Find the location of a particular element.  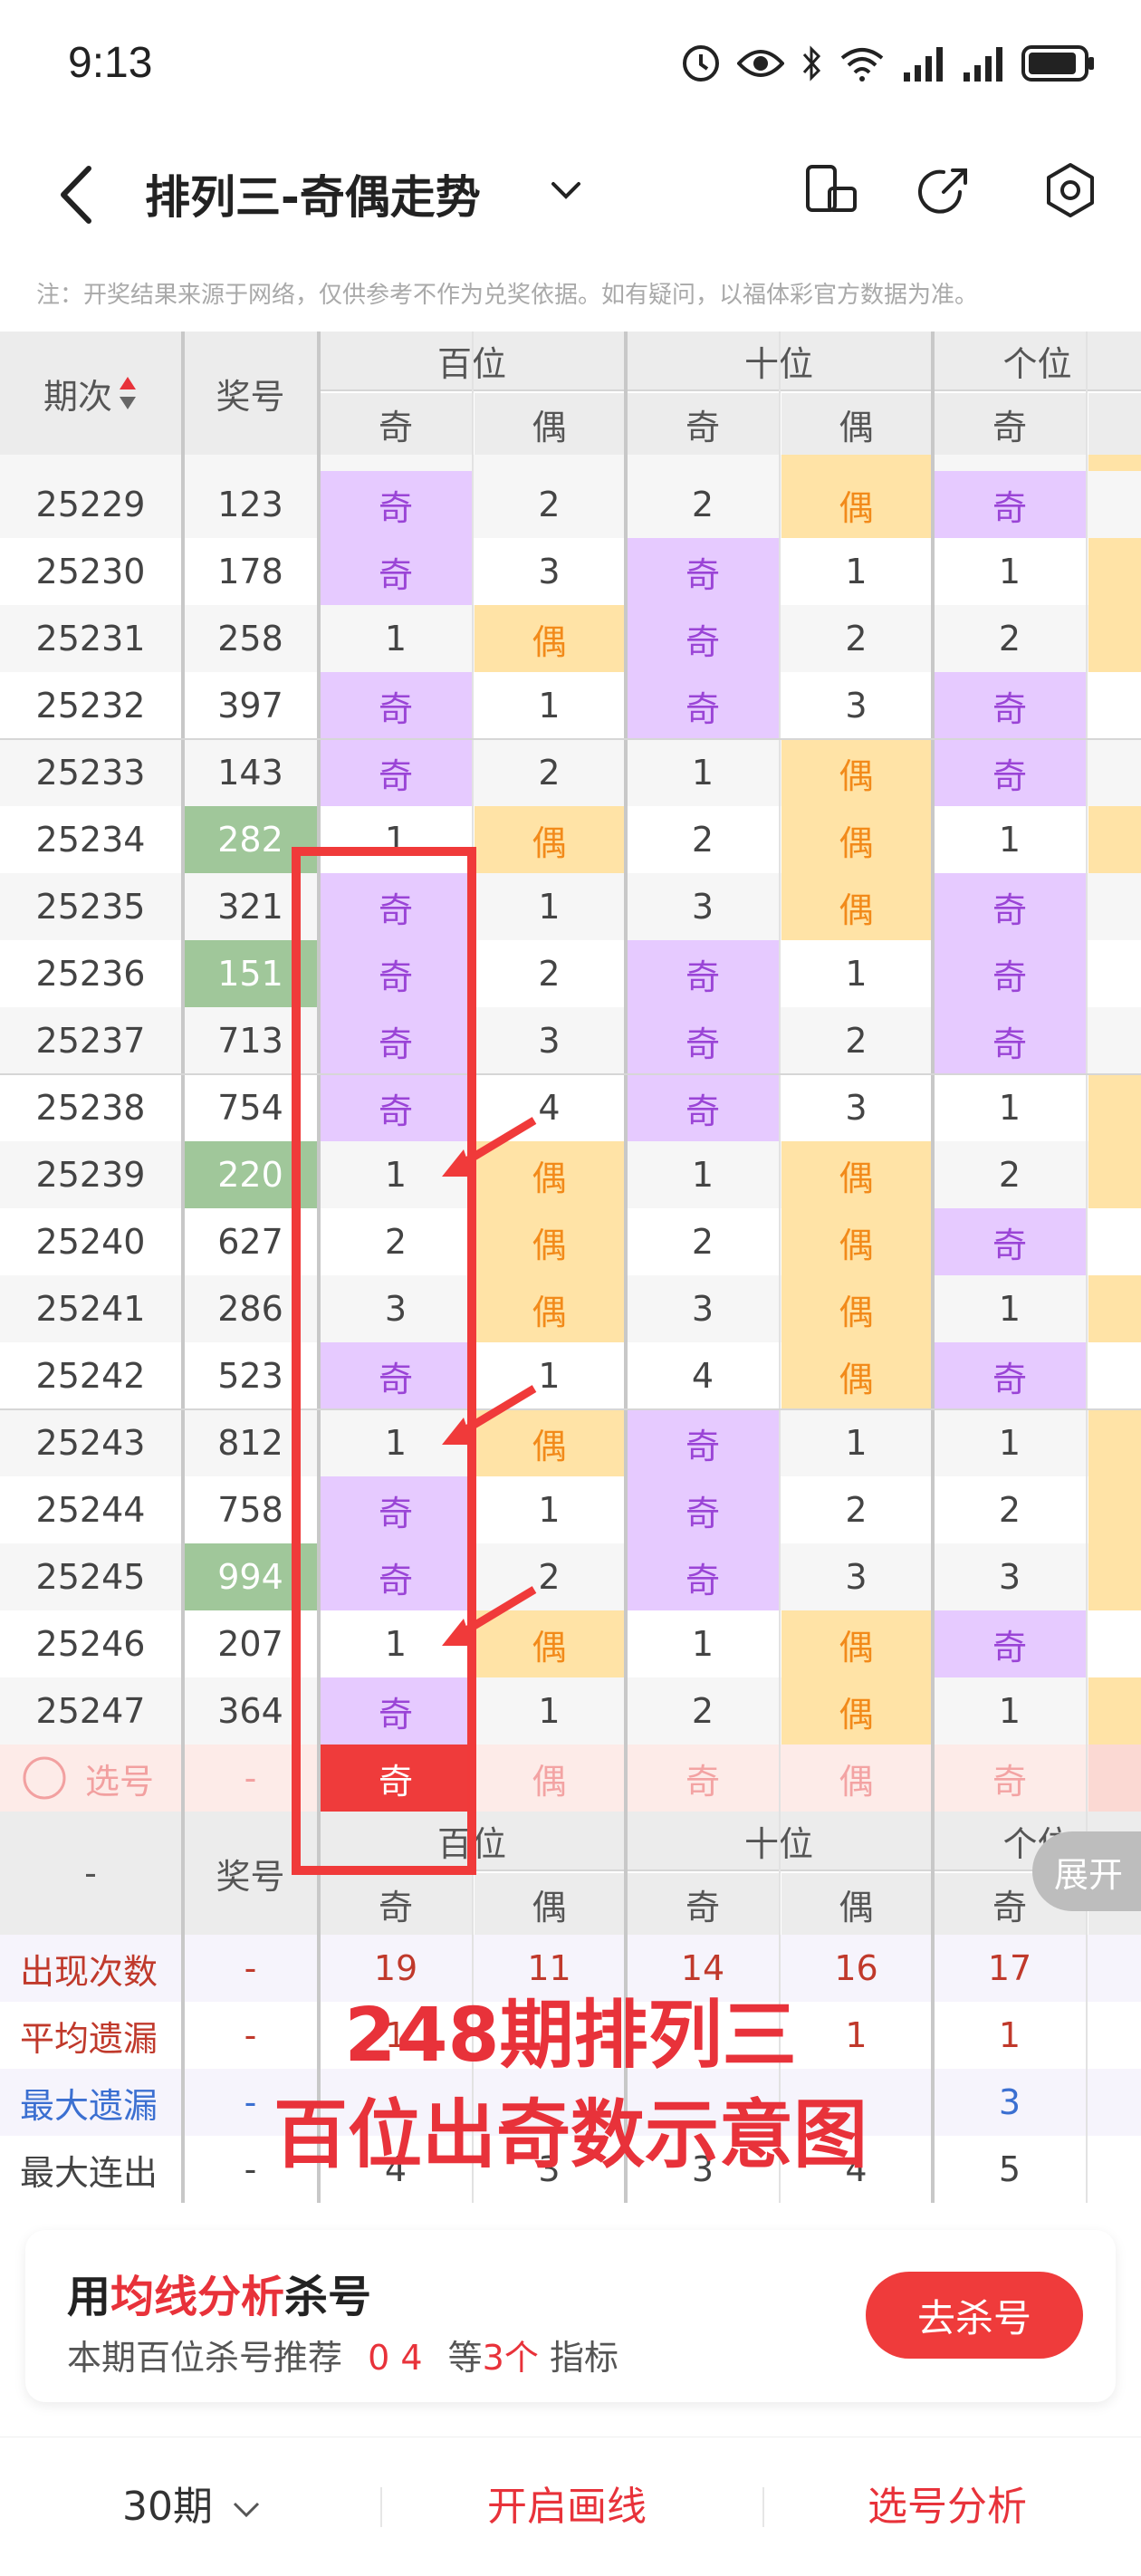

number-cell: 178 is located at coordinates (250, 571).